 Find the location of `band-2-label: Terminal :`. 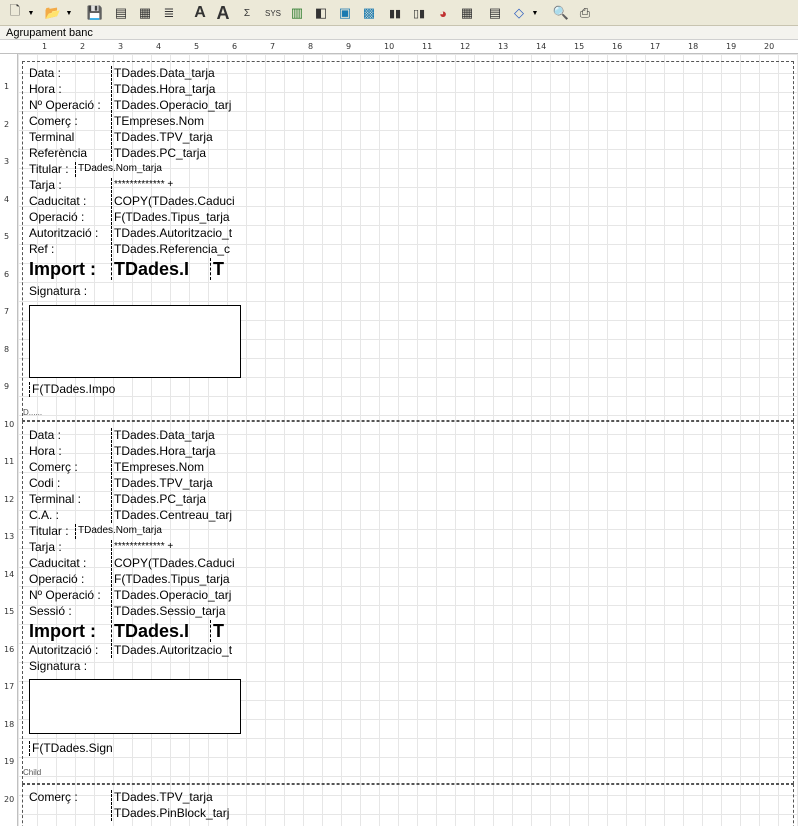

band-2-label: Terminal : is located at coordinates (69, 499).